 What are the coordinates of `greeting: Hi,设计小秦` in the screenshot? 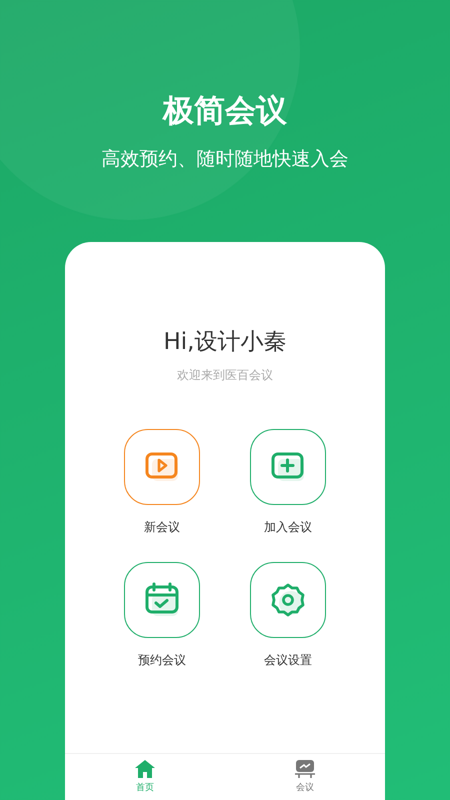 It's located at (225, 342).